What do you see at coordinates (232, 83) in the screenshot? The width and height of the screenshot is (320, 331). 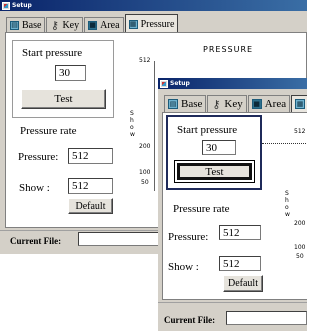 I see `front-titlebar: Setup` at bounding box center [232, 83].